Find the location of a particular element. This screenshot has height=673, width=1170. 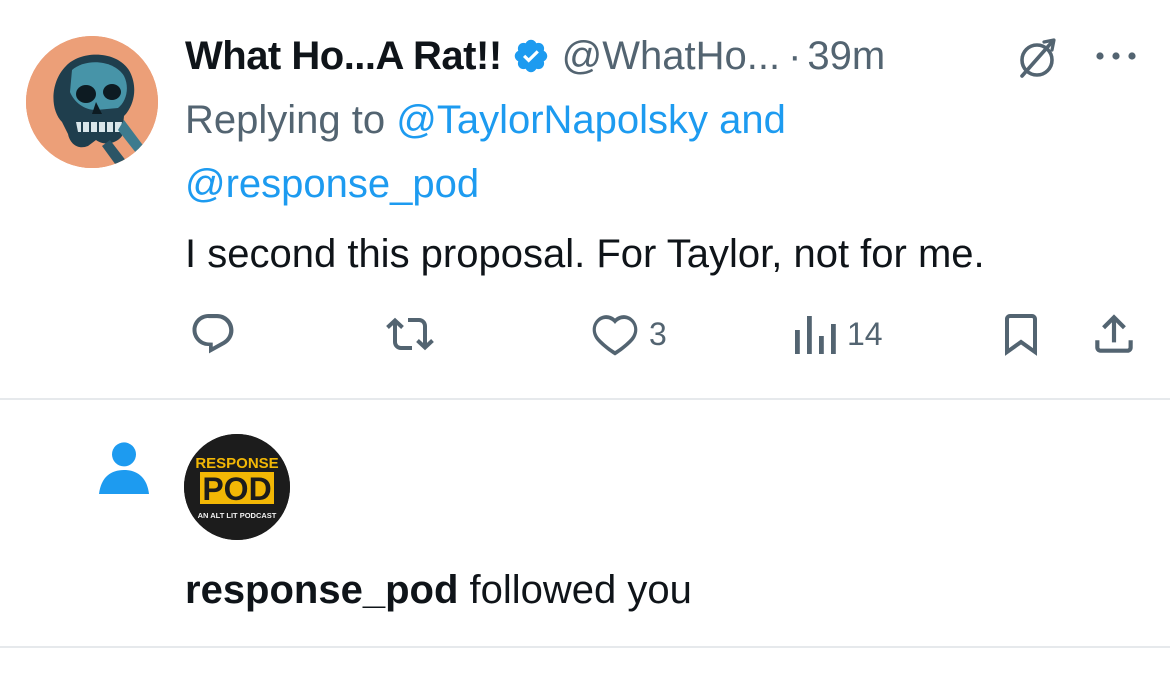

views-chart-icon is located at coordinates (815, 335).